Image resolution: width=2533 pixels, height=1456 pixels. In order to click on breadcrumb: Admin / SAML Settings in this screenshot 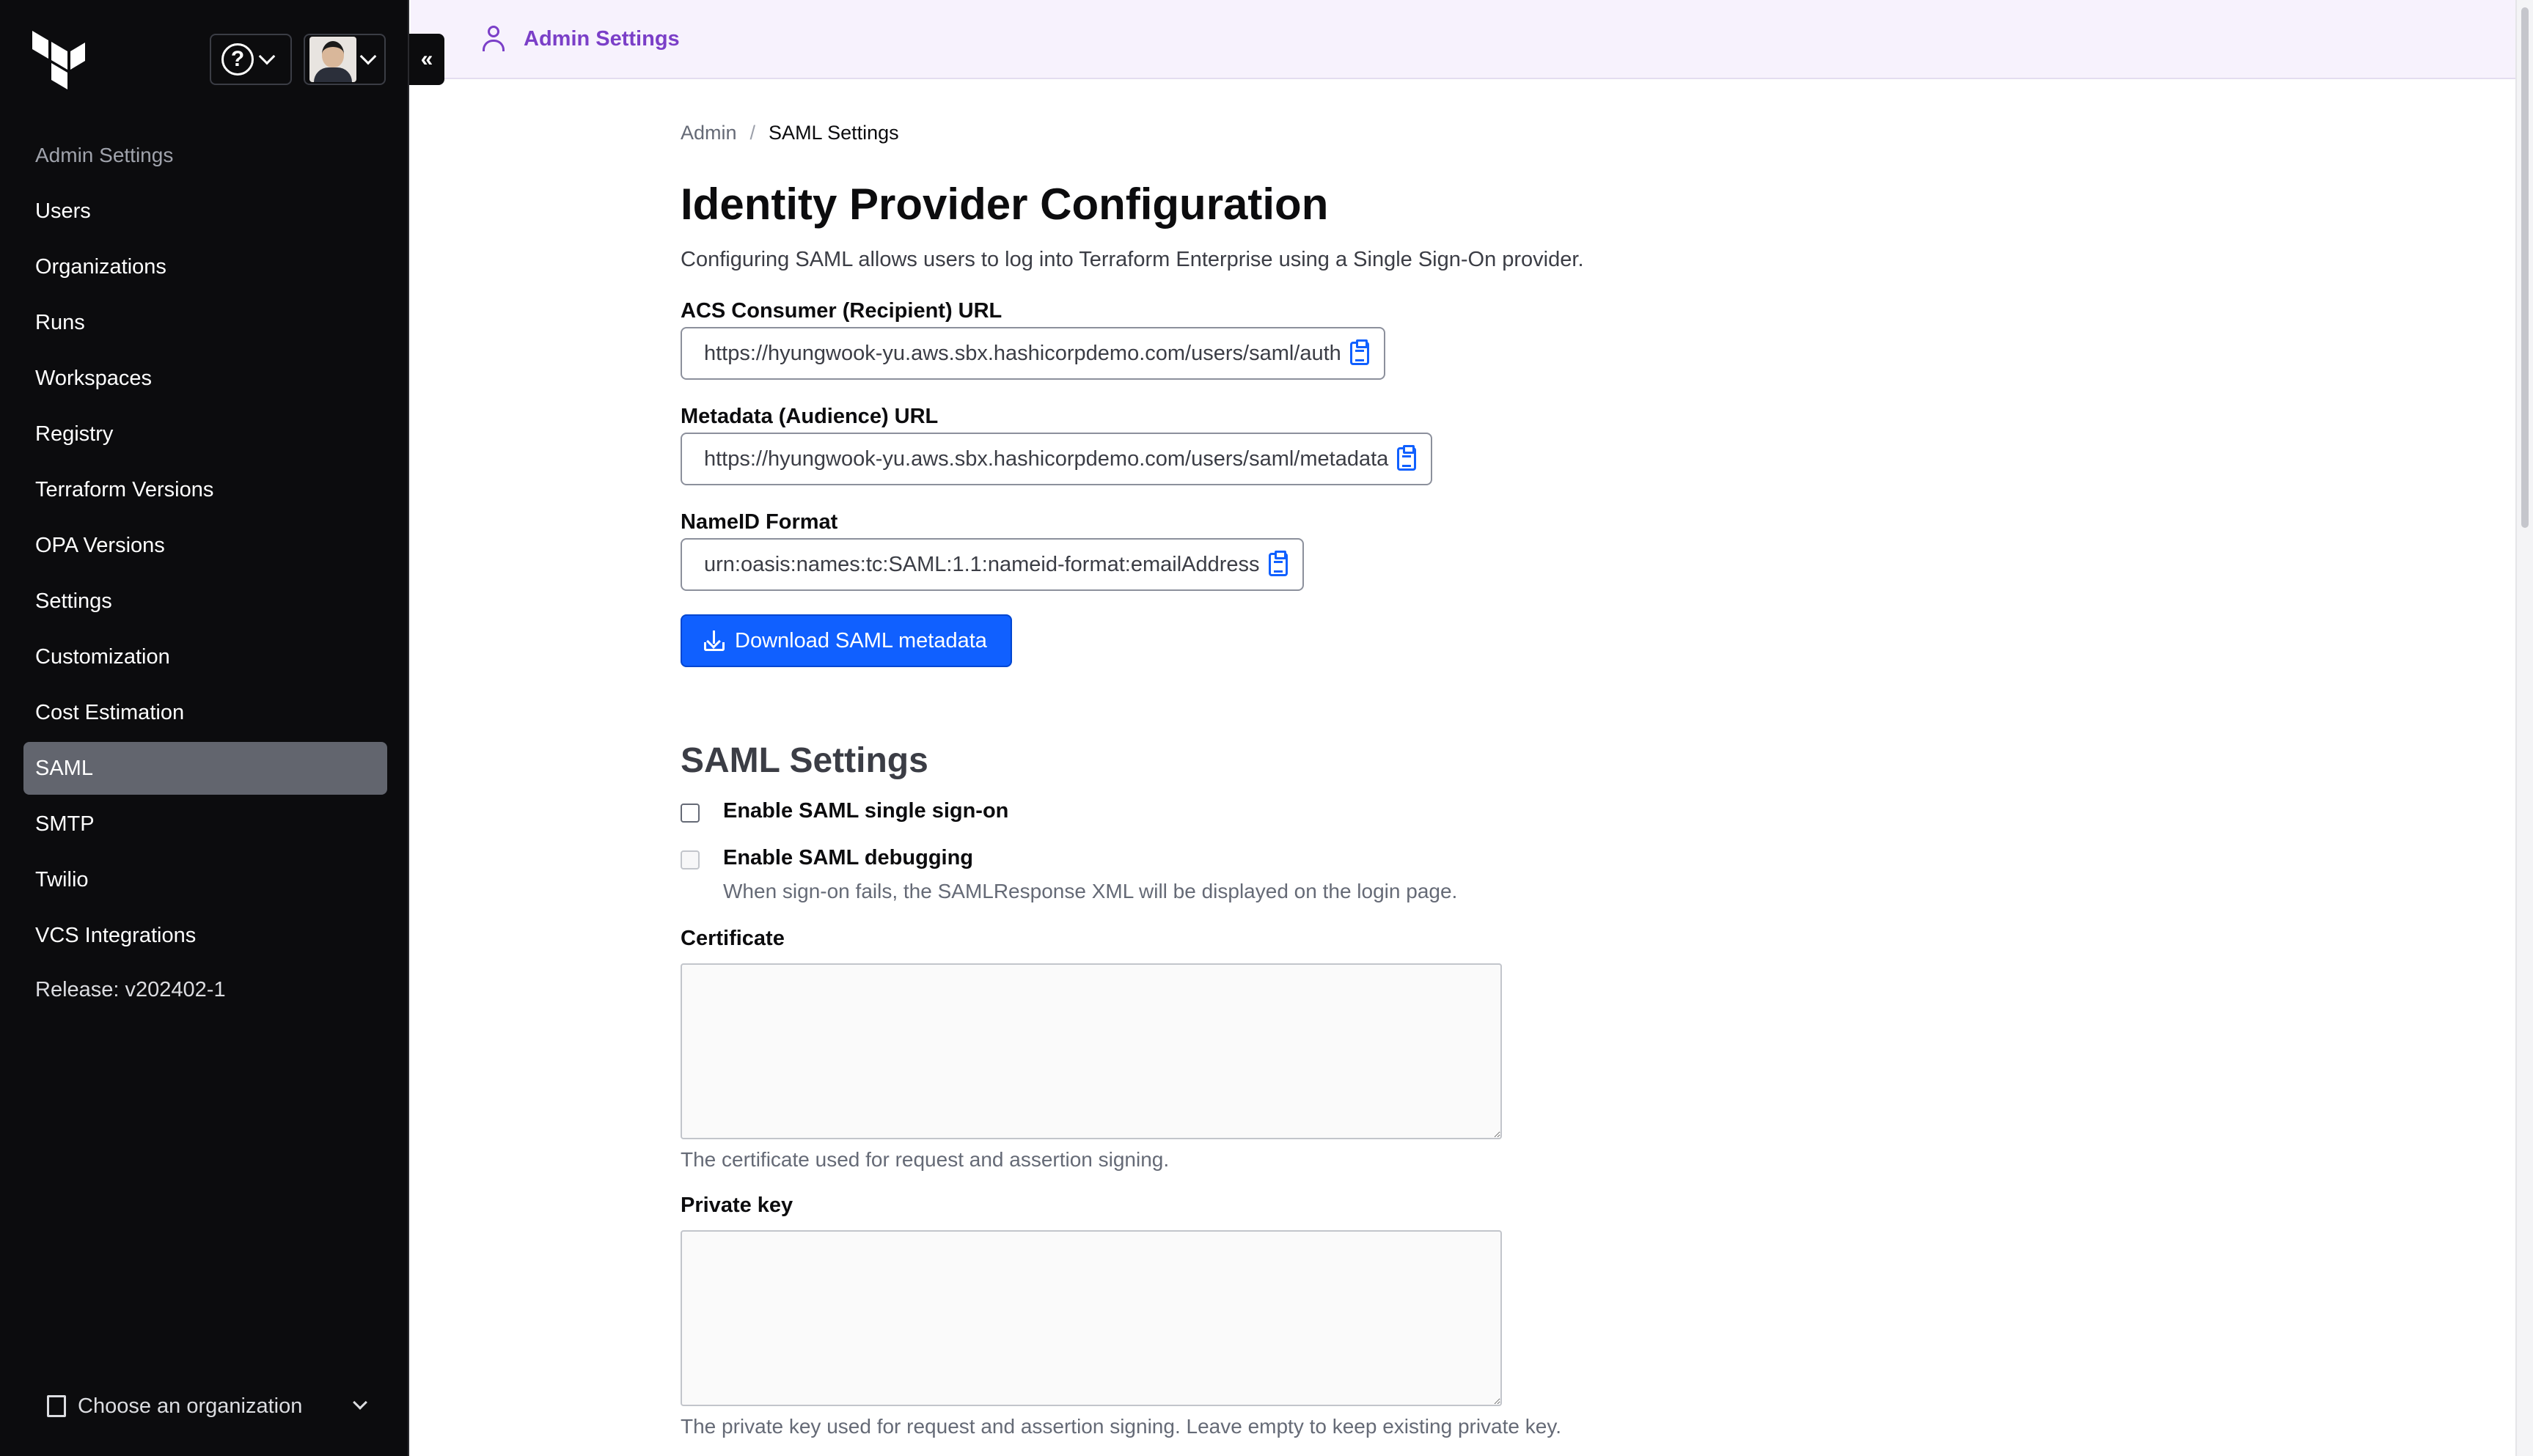, I will do `click(790, 133)`.